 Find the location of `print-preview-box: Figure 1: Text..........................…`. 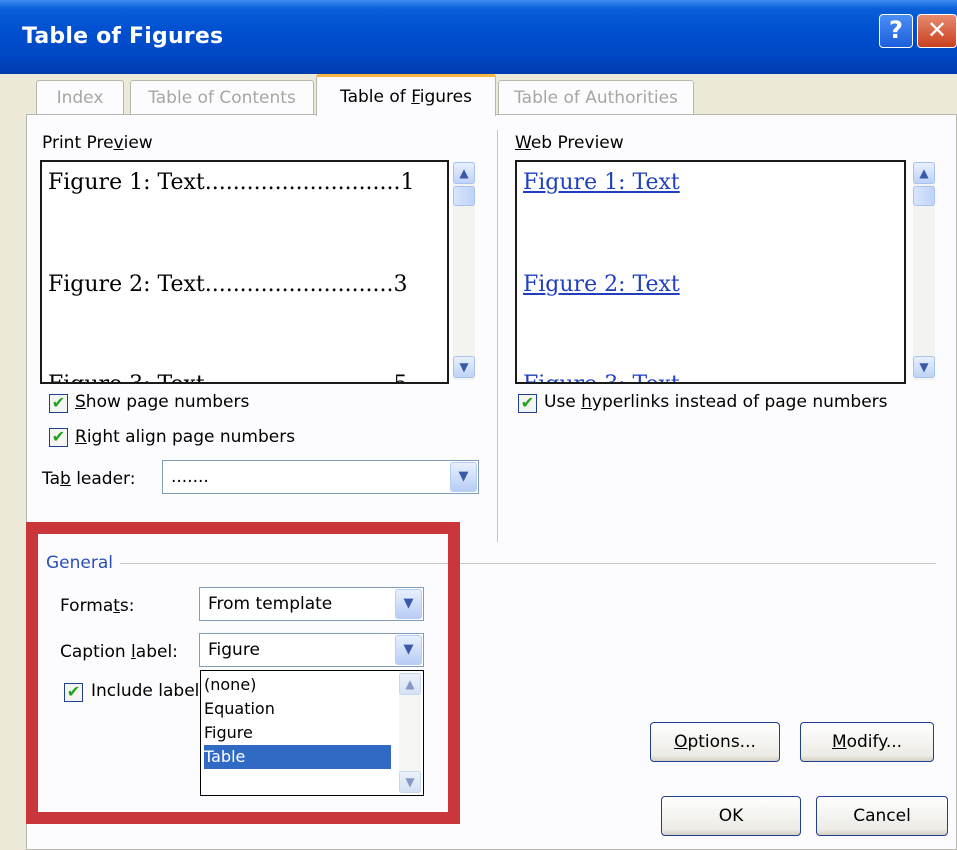

print-preview-box: Figure 1: Text..........................… is located at coordinates (244, 272).